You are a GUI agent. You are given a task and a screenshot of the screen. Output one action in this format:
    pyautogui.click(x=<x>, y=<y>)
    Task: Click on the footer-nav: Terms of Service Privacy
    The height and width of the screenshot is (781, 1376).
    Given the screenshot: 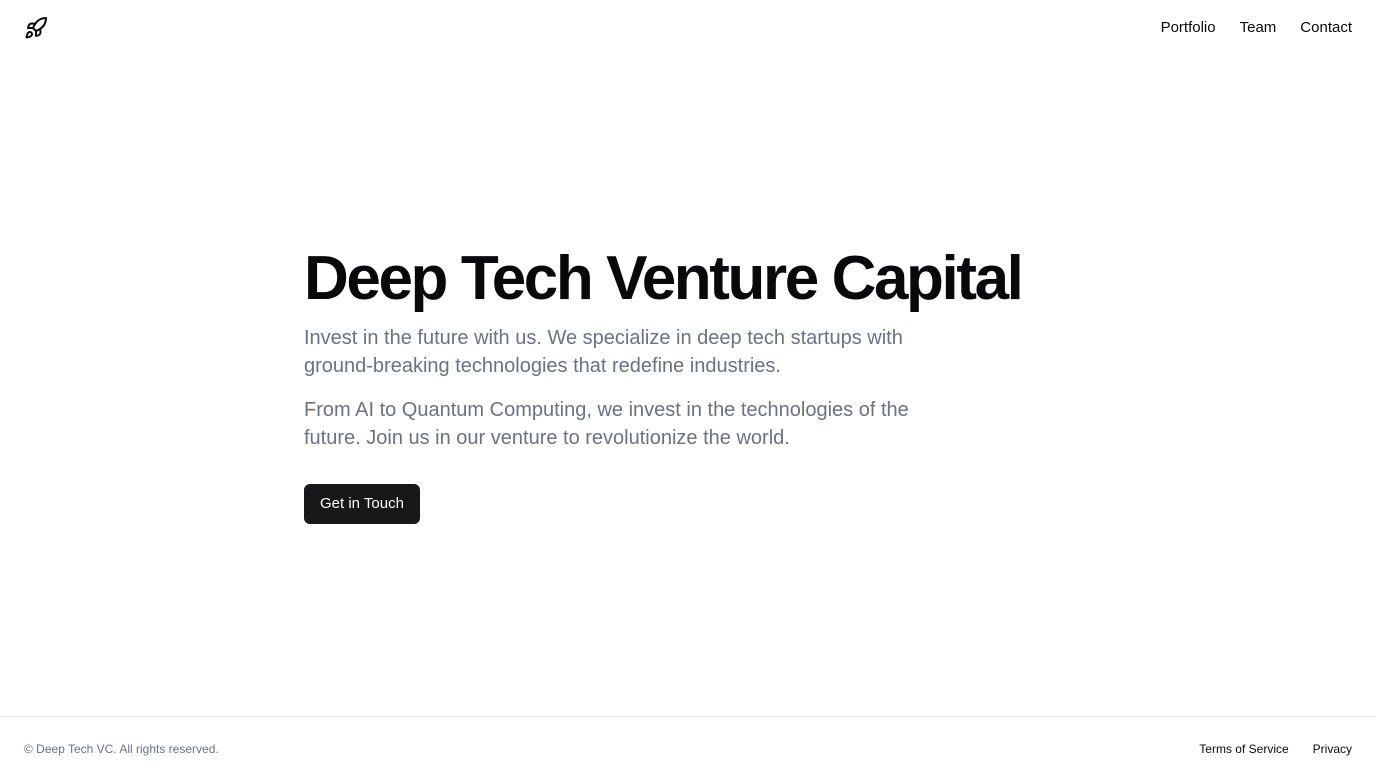 What is the action you would take?
    pyautogui.click(x=1275, y=749)
    